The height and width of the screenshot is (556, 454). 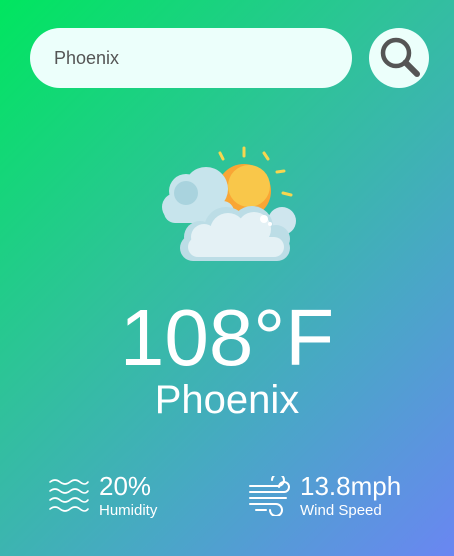 What do you see at coordinates (229, 203) in the screenshot?
I see `partly-cloudy-icon` at bounding box center [229, 203].